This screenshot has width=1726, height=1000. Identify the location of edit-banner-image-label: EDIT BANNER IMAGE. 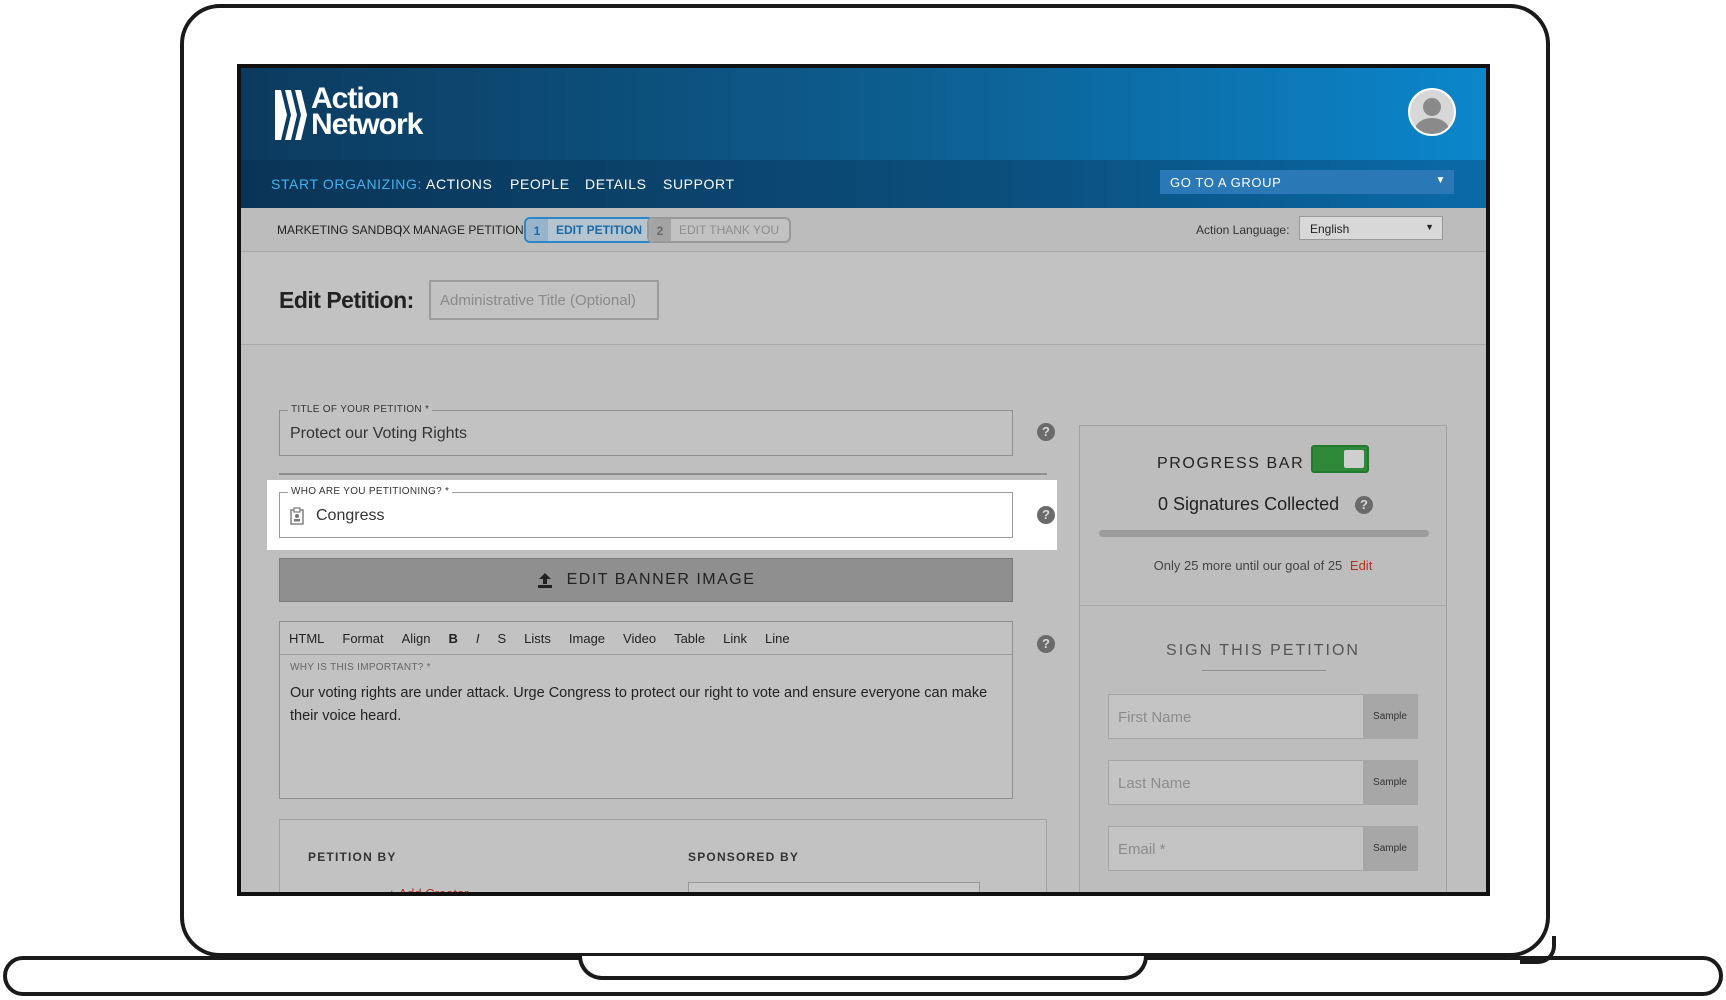
(661, 579).